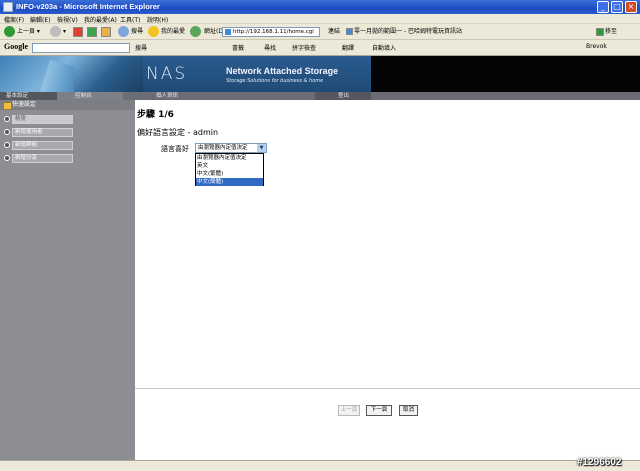  What do you see at coordinates (42, 119) in the screenshot?
I see `sidebar-item-label: 精靈` at bounding box center [42, 119].